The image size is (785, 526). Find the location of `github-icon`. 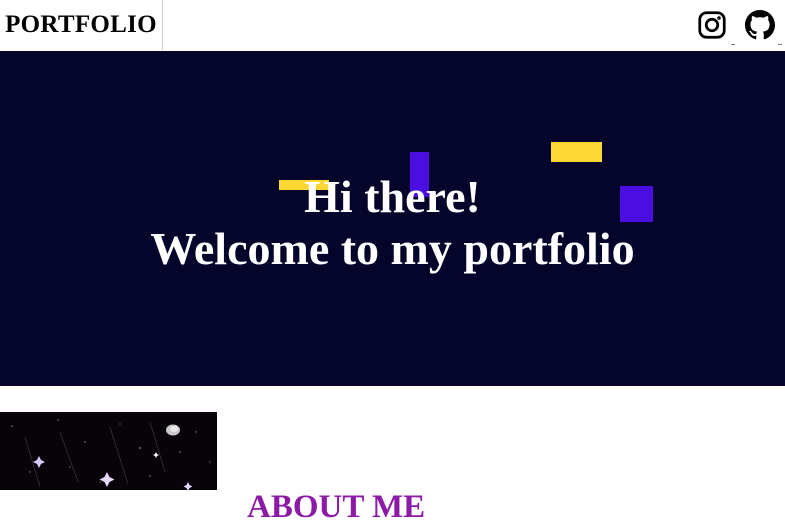

github-icon is located at coordinates (760, 25).